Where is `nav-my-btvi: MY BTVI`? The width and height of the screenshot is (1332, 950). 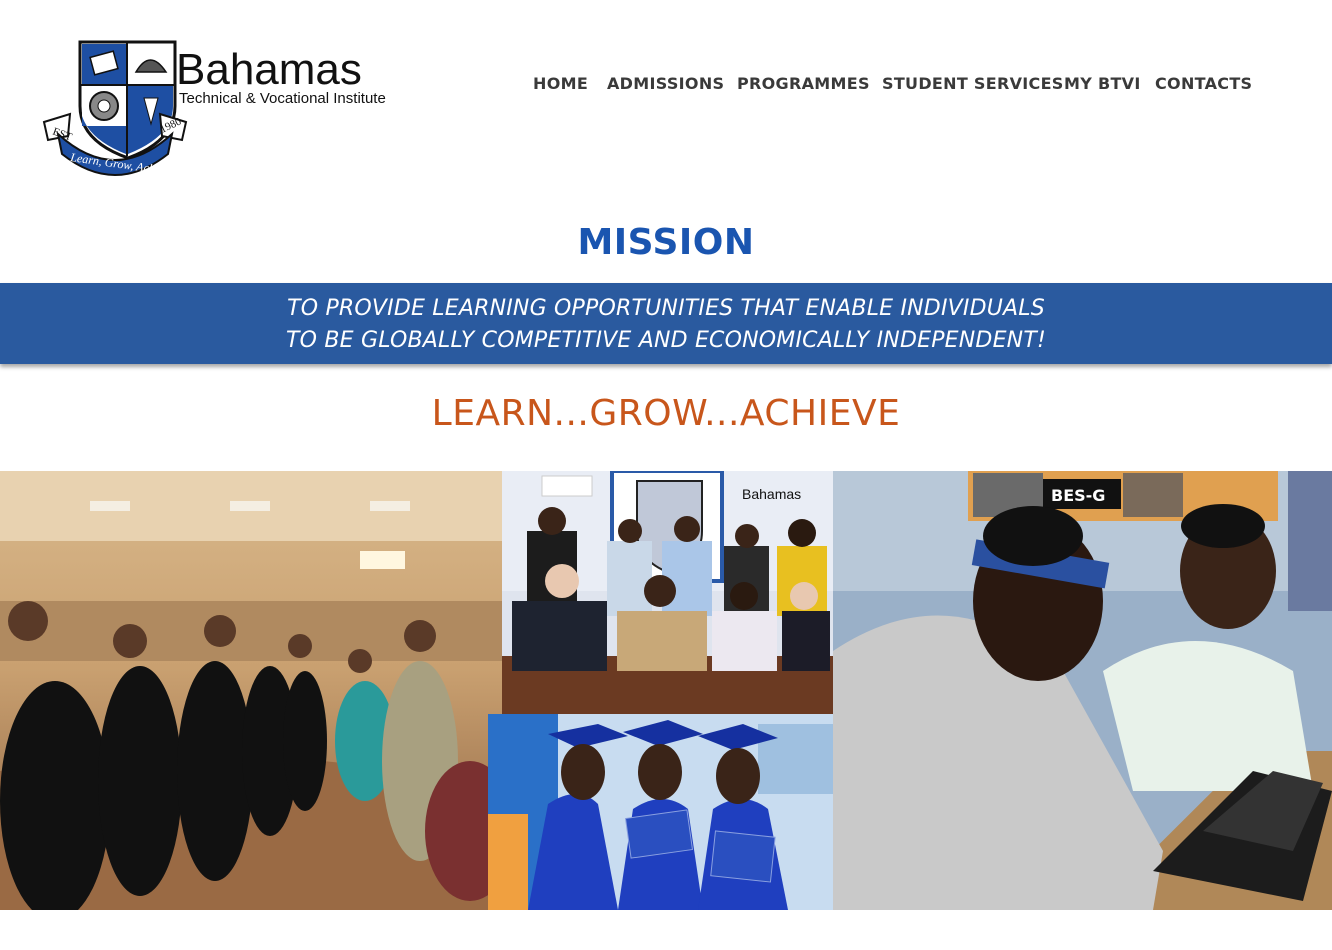
nav-my-btvi: MY BTVI is located at coordinates (1102, 83).